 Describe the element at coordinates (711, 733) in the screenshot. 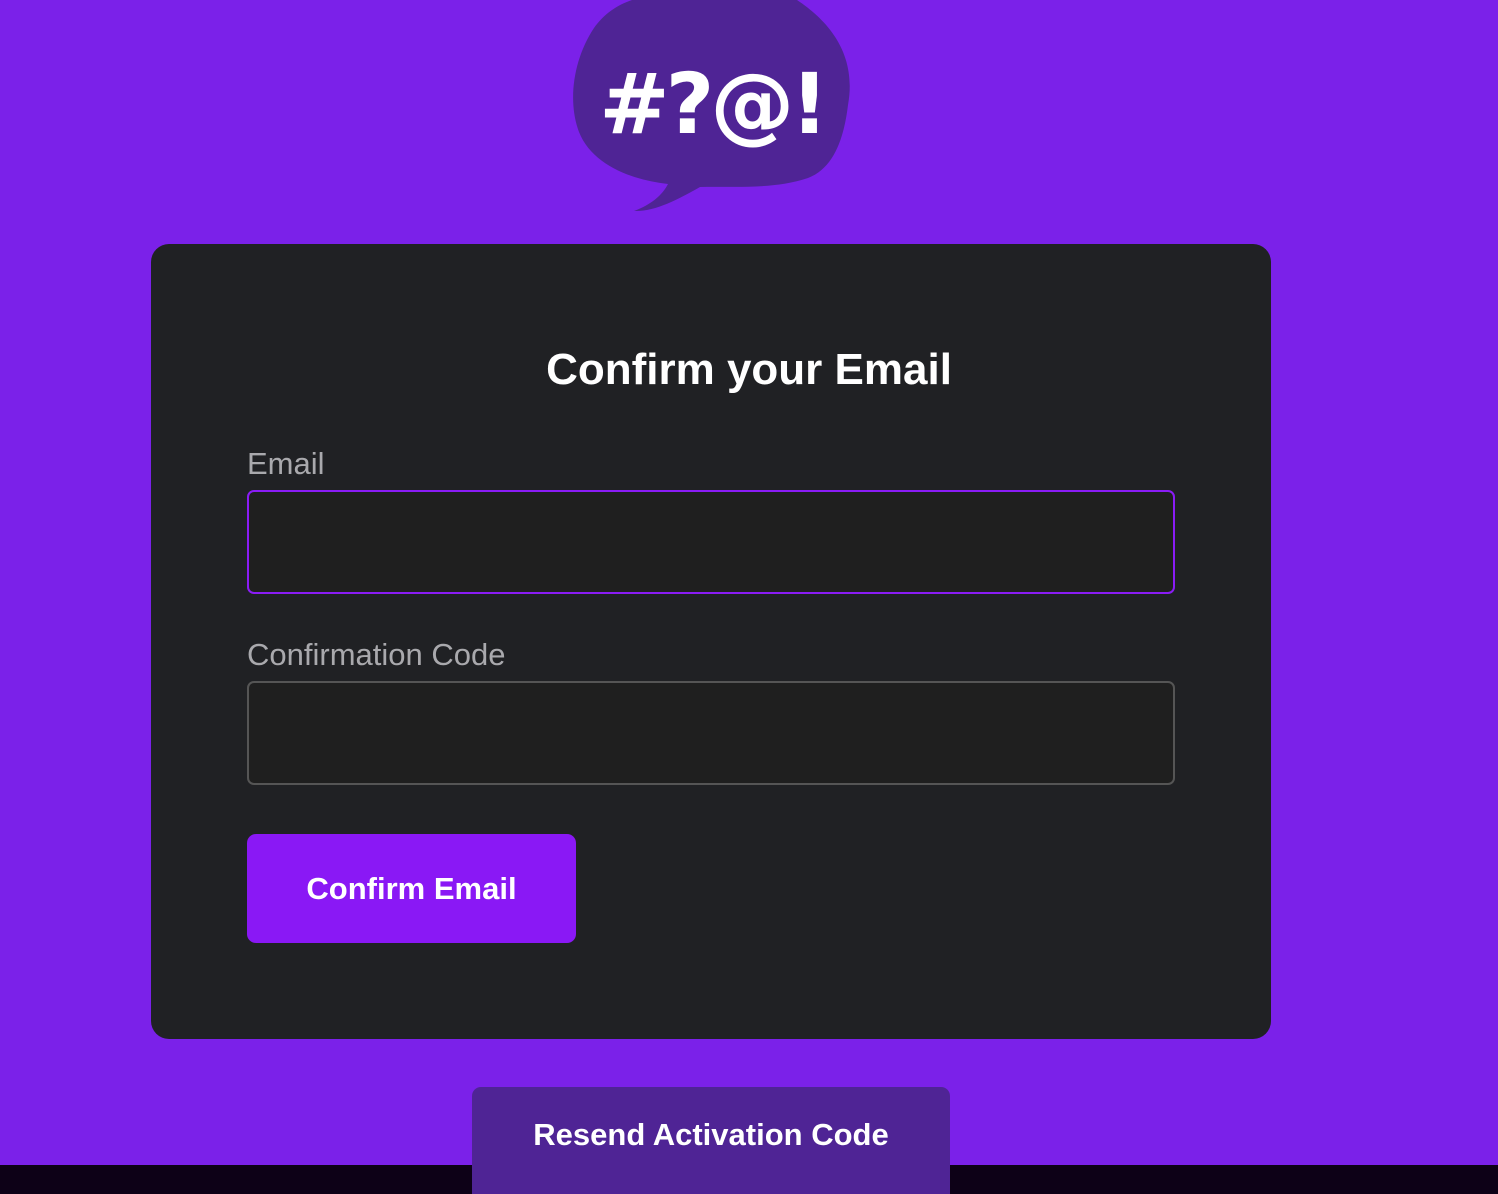

I see `confirmation-code-field` at that location.